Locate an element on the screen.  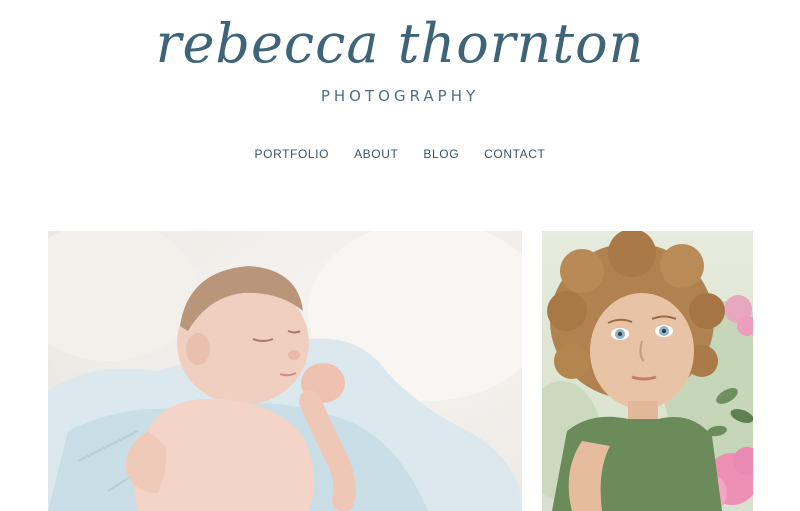
gallery-photo-child is located at coordinates (647, 371).